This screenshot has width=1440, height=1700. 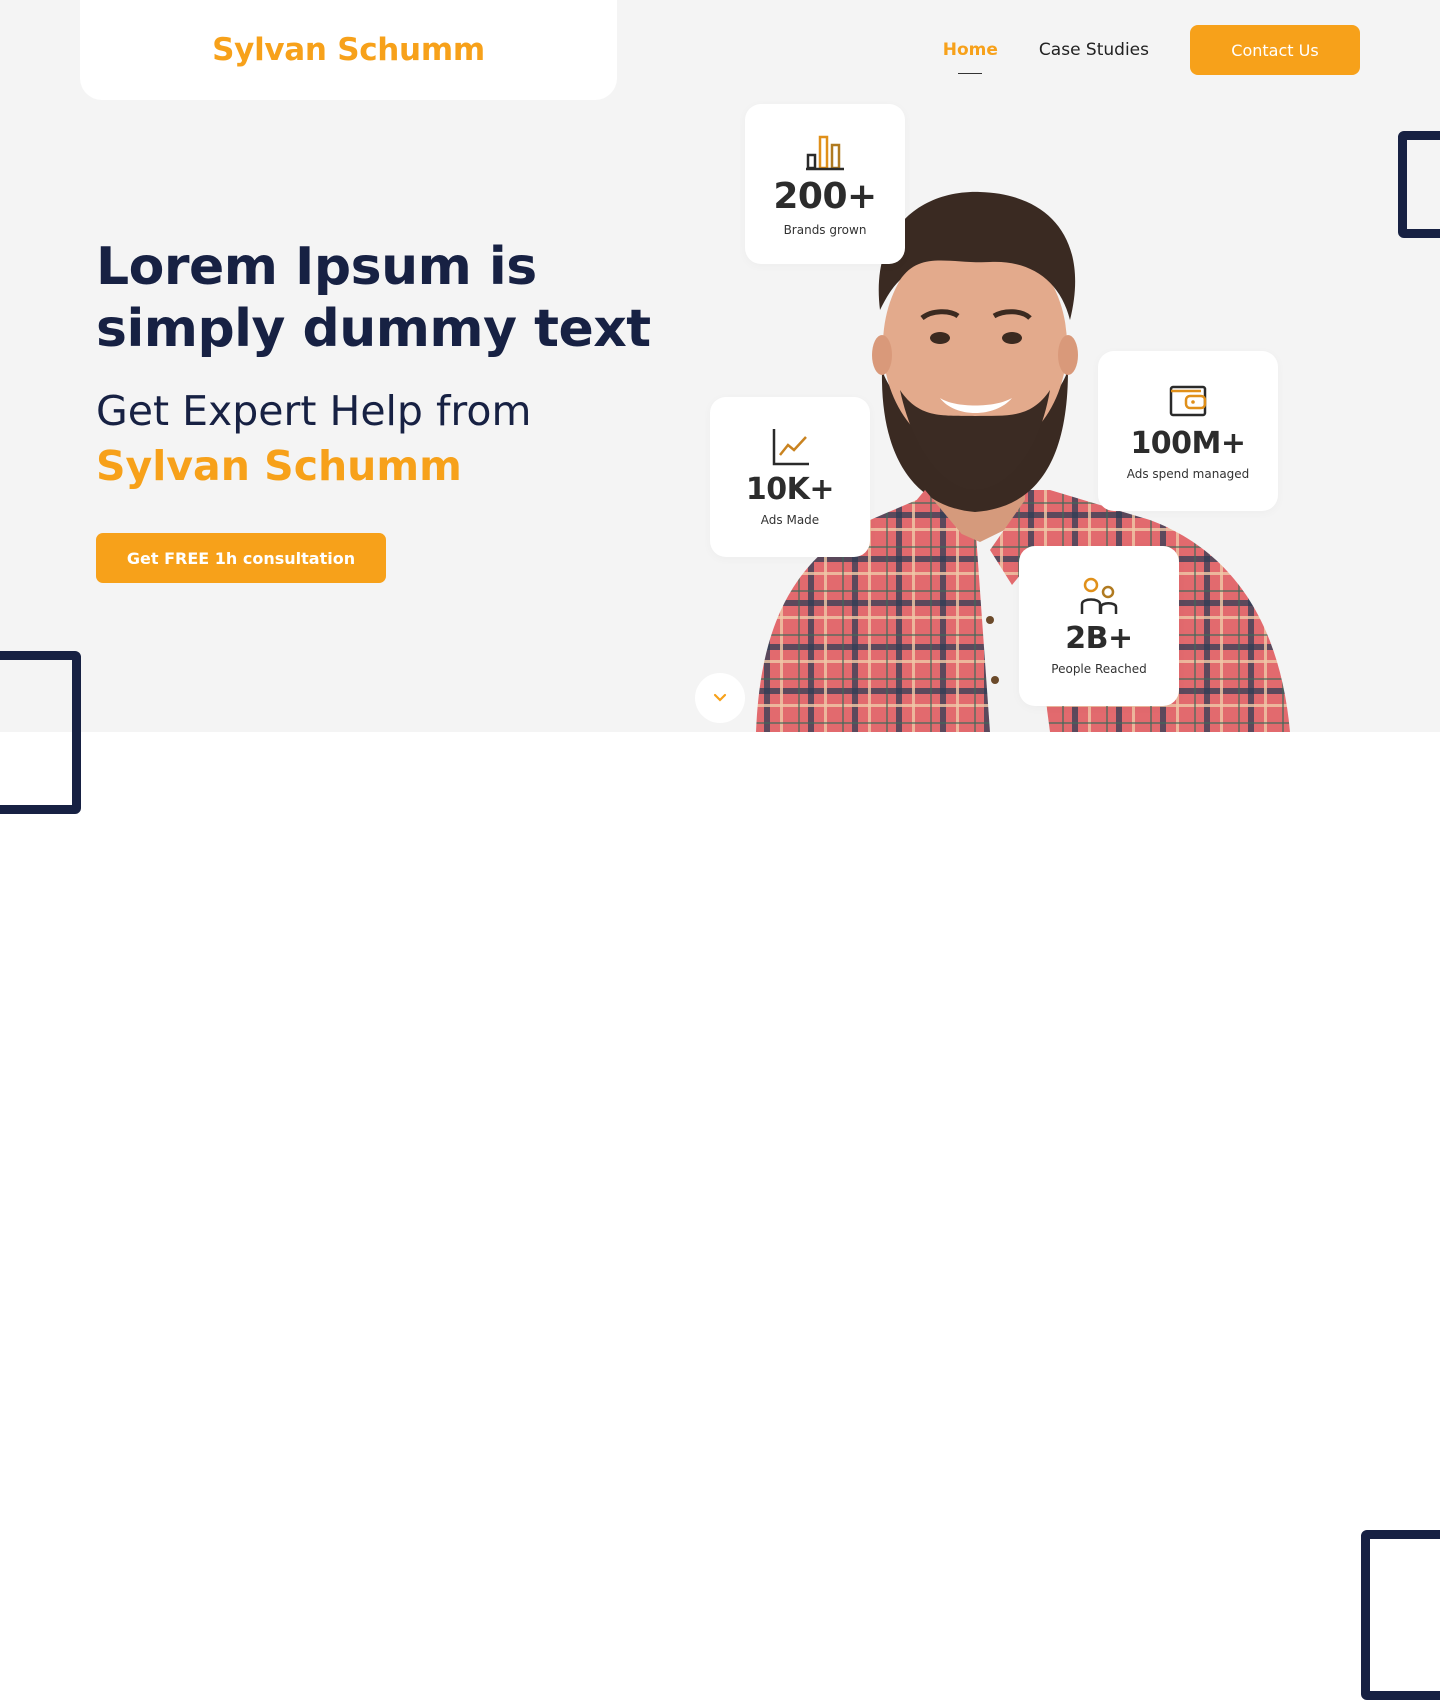 What do you see at coordinates (825, 196) in the screenshot?
I see `stat-value: 200+` at bounding box center [825, 196].